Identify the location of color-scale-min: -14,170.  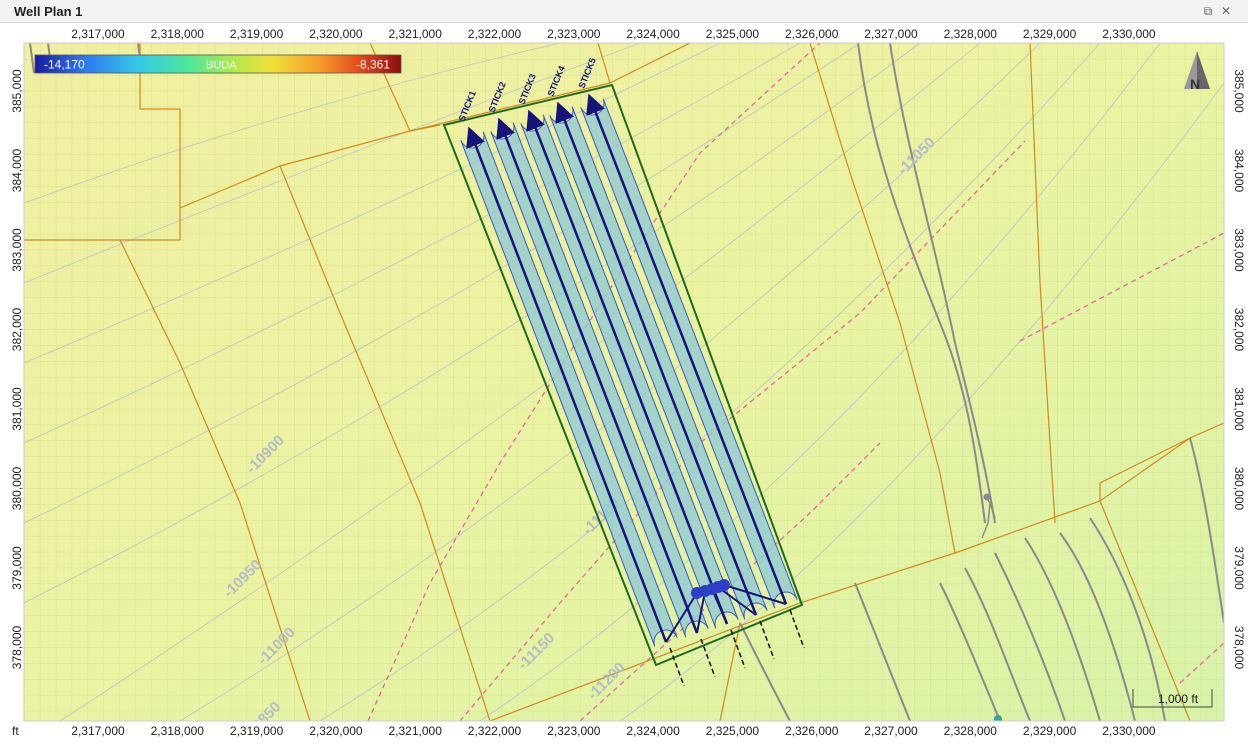
(64, 65).